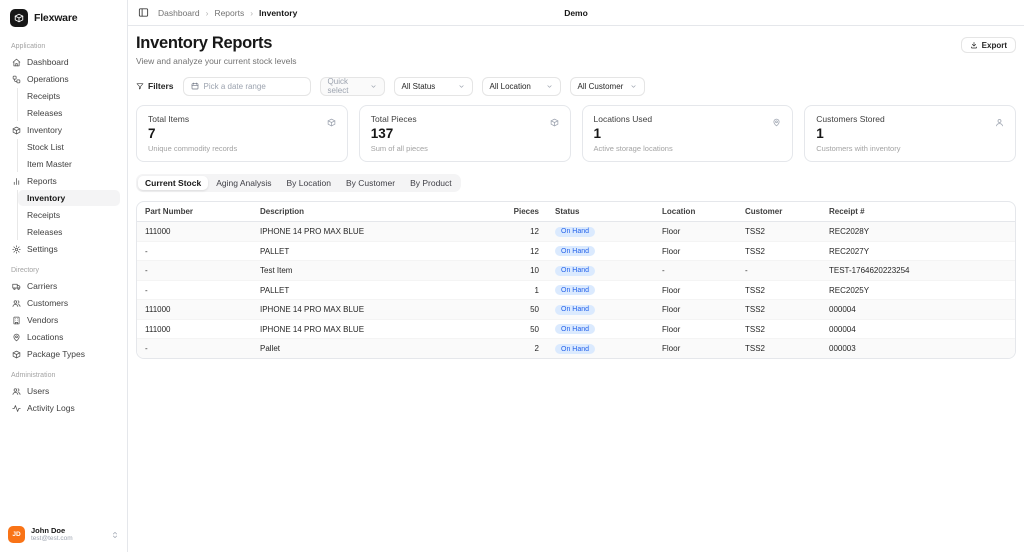 The height and width of the screenshot is (552, 1024). Describe the element at coordinates (52, 539) in the screenshot. I see `user-email: test@test.com` at that location.